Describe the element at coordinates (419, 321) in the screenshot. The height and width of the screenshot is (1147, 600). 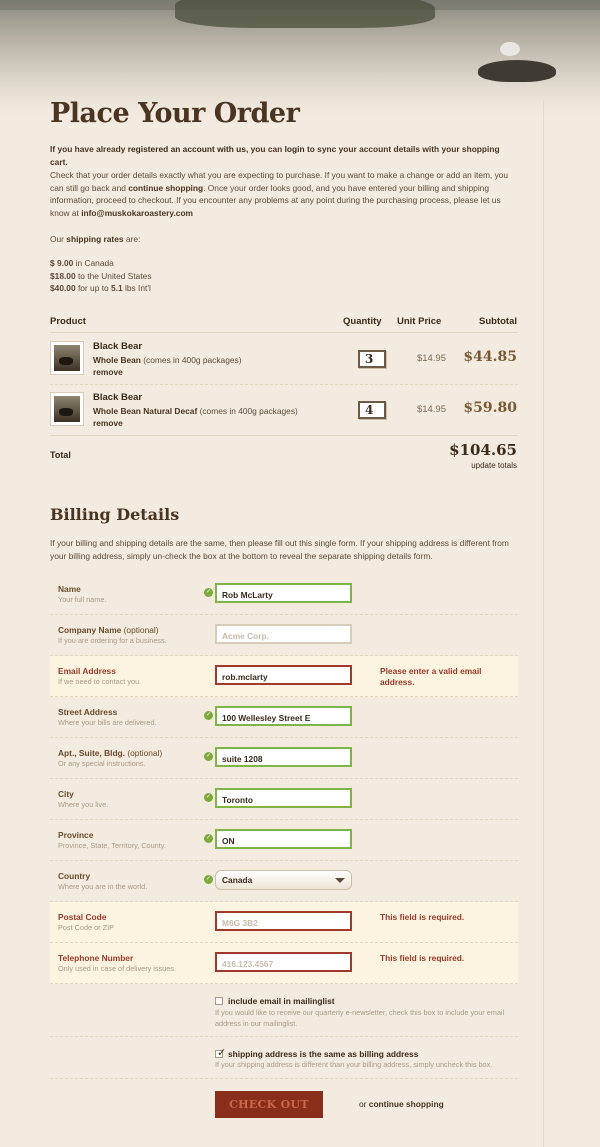
I see `col-unit-price: Unit Price` at that location.